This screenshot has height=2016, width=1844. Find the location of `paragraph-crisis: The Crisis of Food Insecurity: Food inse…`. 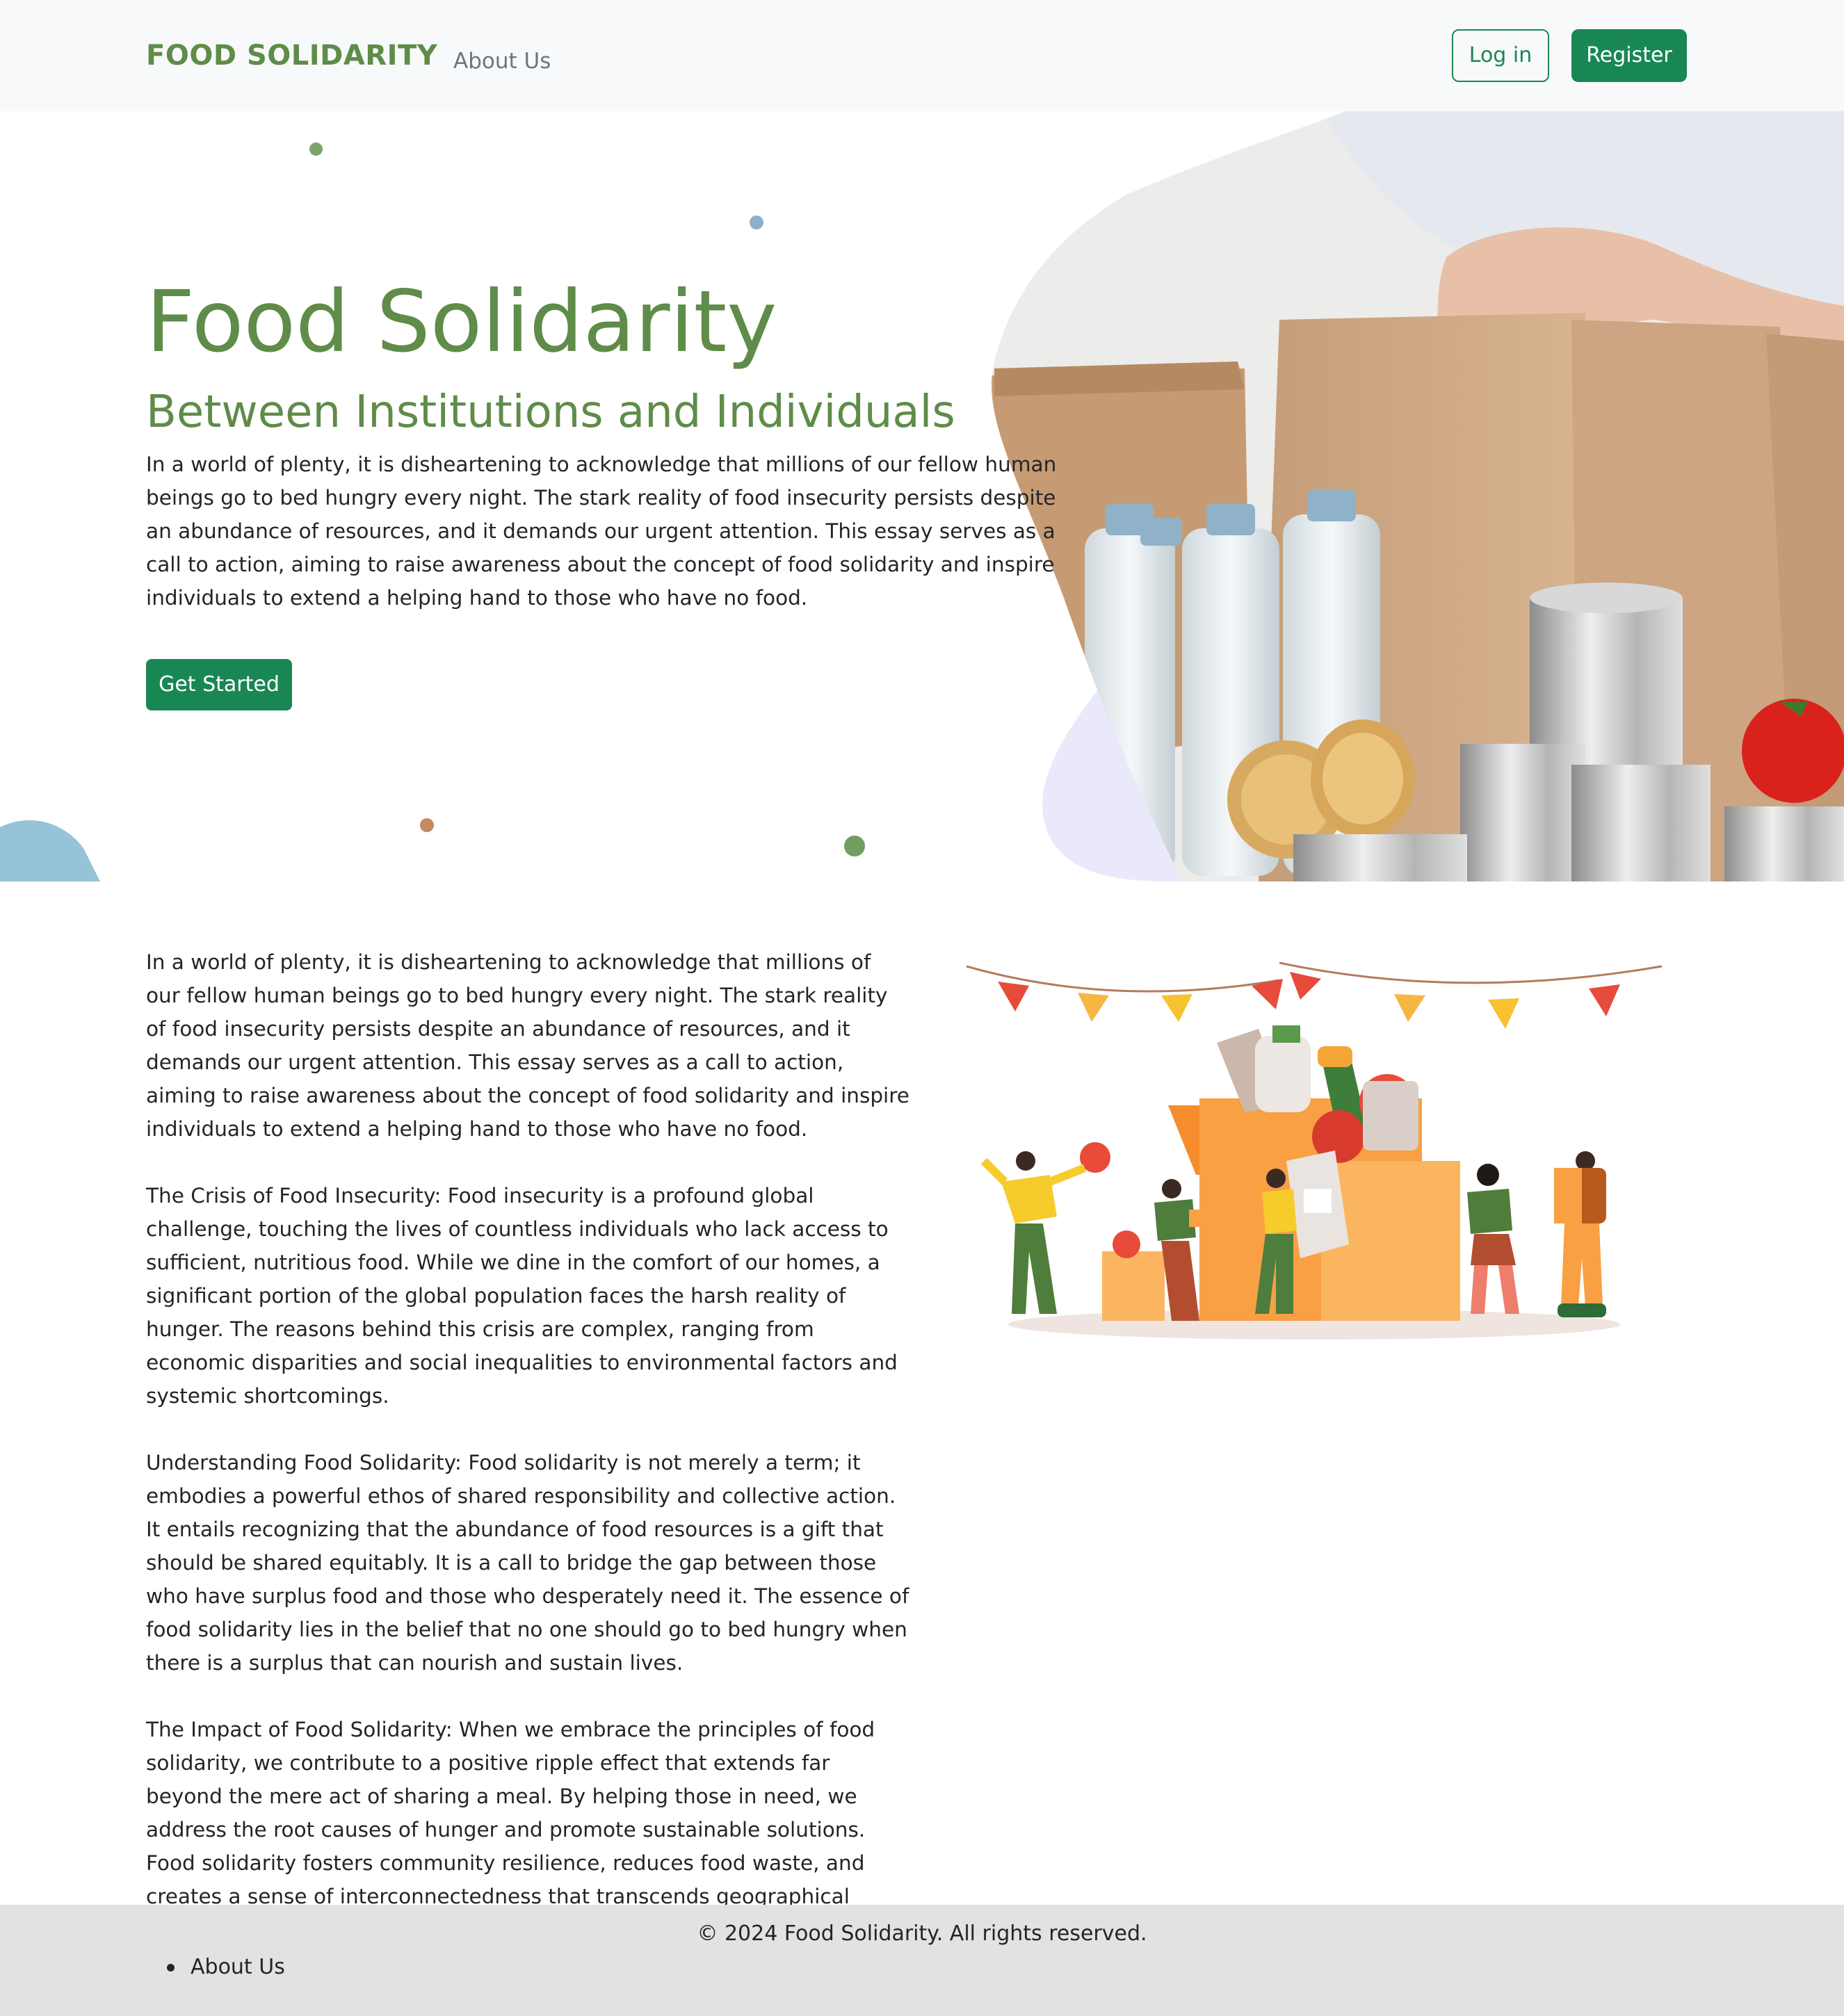

paragraph-crisis: The Crisis of Food Insecurity: Food inse… is located at coordinates (522, 1296).